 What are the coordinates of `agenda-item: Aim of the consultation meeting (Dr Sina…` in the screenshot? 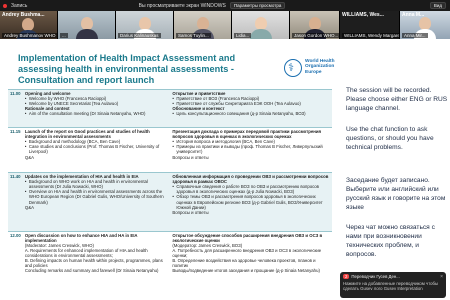 It's located at (96, 113).